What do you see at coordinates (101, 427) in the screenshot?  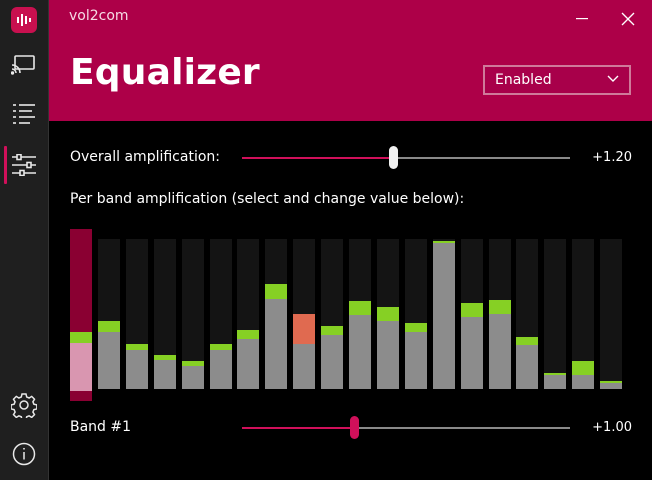 I see `band-label: Band #1` at bounding box center [101, 427].